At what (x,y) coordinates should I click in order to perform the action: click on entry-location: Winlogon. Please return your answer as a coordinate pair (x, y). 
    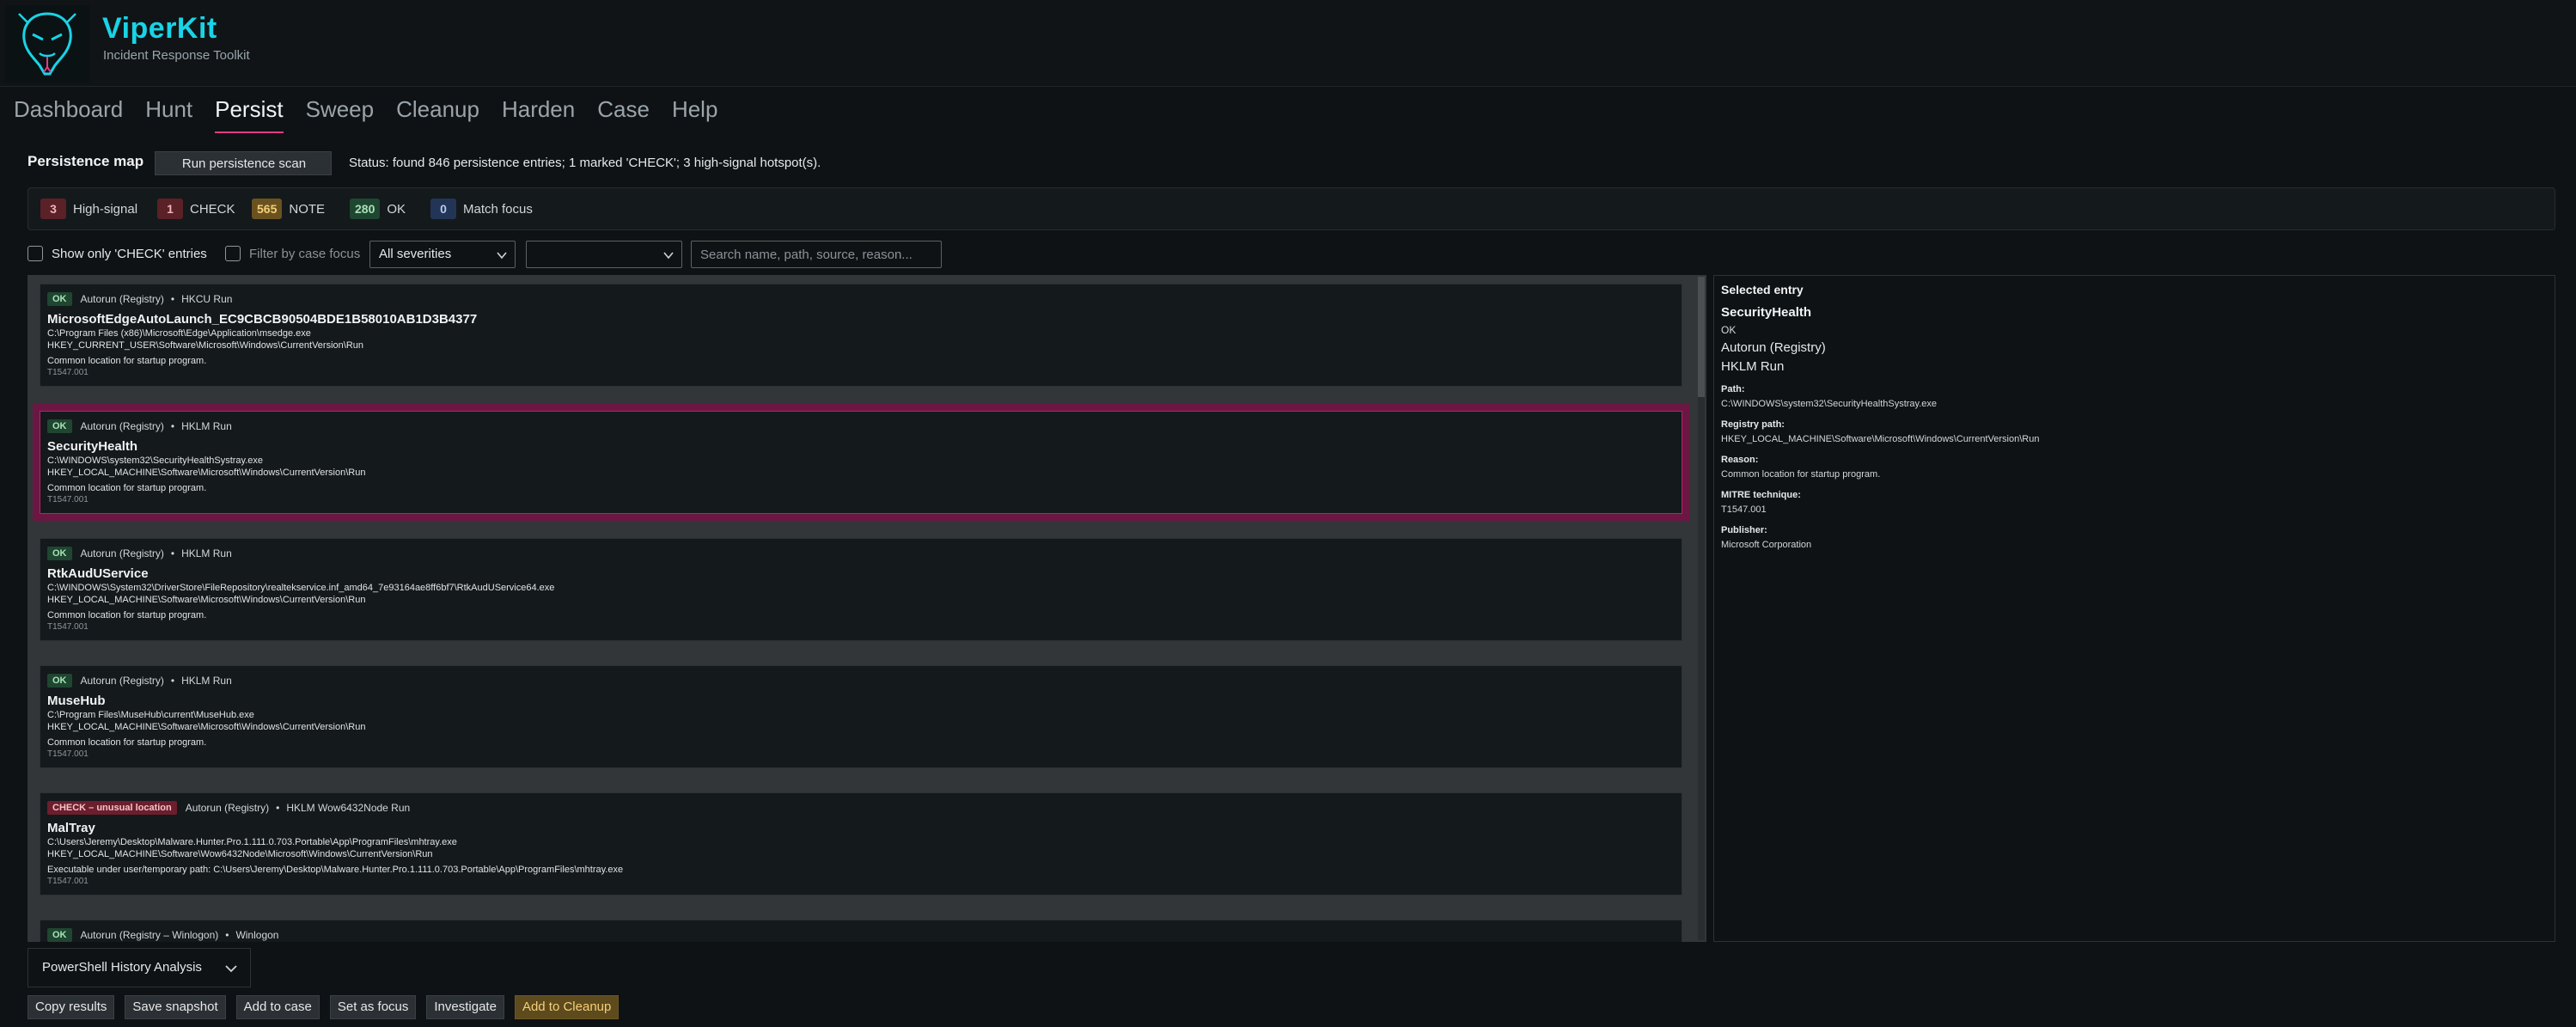
    Looking at the image, I should click on (257, 935).